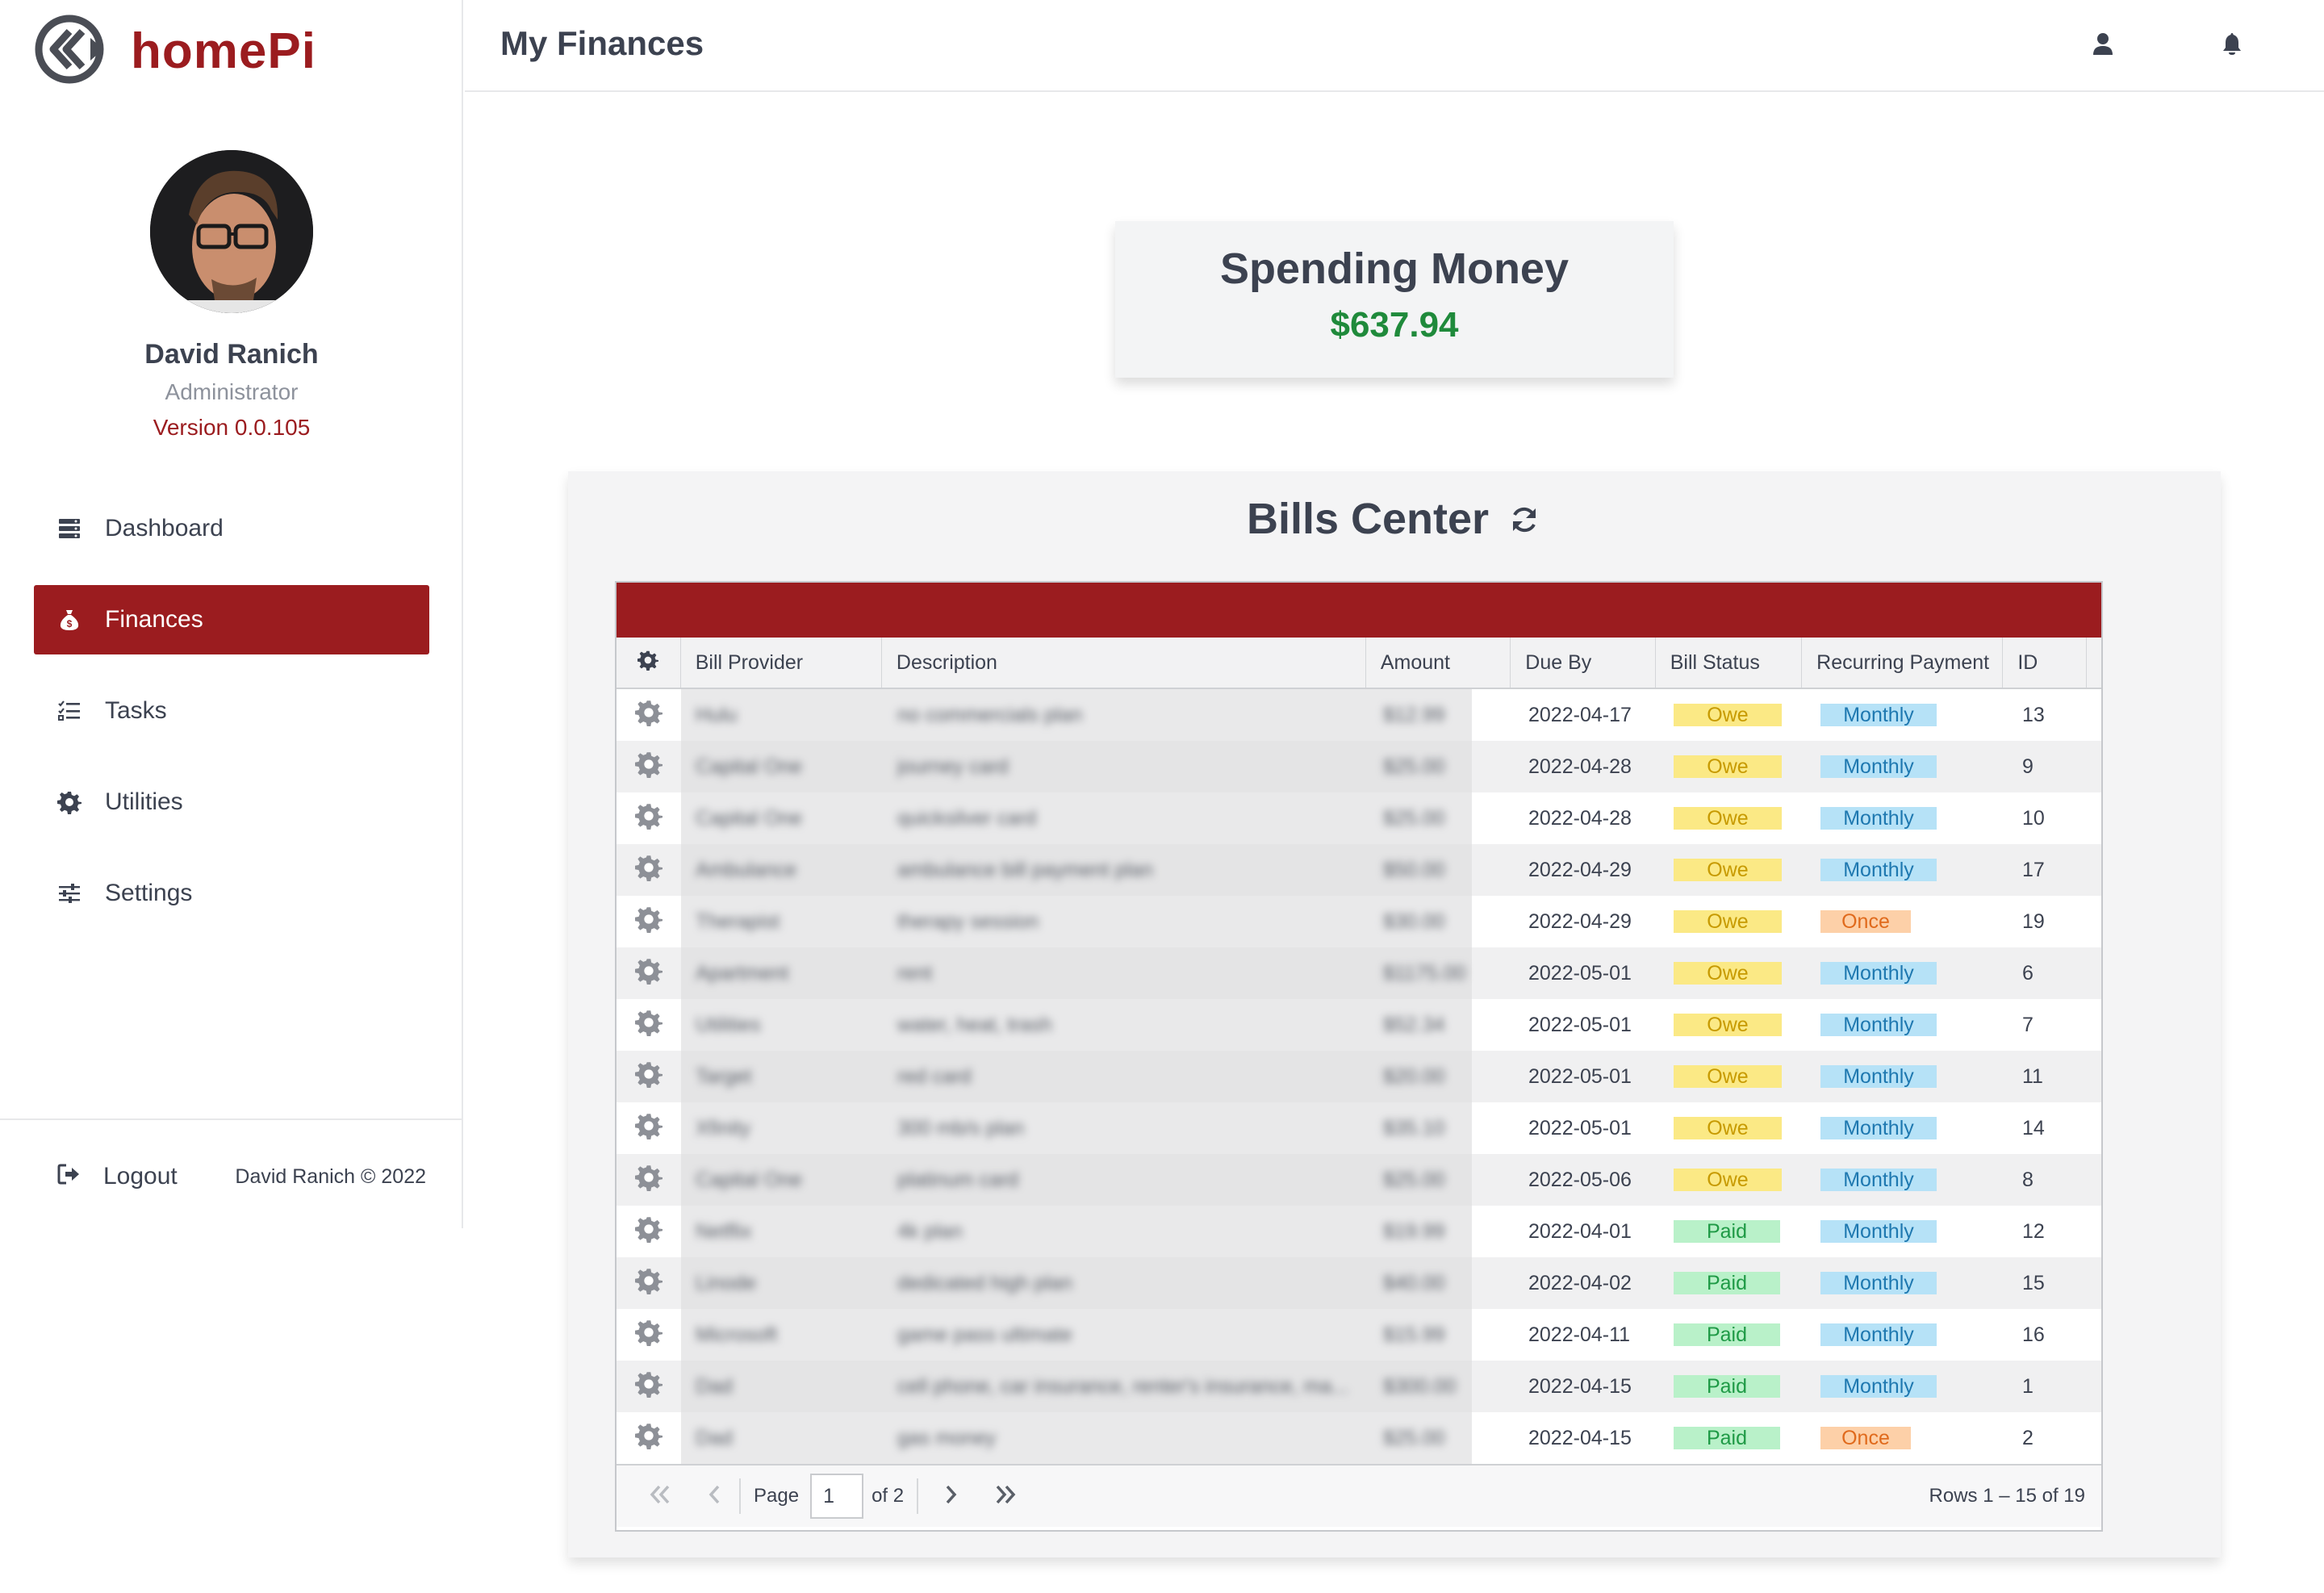  What do you see at coordinates (232, 711) in the screenshot?
I see `nav-item-tasks: Tasks` at bounding box center [232, 711].